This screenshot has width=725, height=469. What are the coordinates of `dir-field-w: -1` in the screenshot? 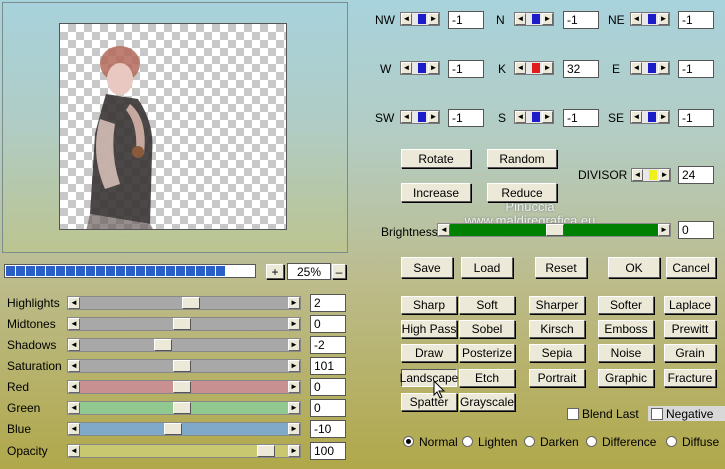 It's located at (466, 69).